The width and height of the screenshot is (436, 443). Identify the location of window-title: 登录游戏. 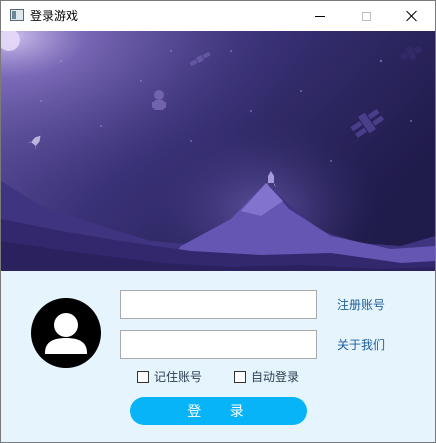
(54, 16).